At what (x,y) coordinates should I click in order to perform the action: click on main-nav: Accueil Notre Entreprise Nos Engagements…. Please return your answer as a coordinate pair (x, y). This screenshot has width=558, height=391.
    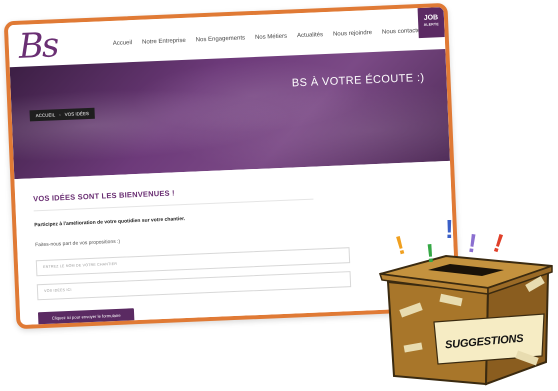
    Looking at the image, I should click on (268, 37).